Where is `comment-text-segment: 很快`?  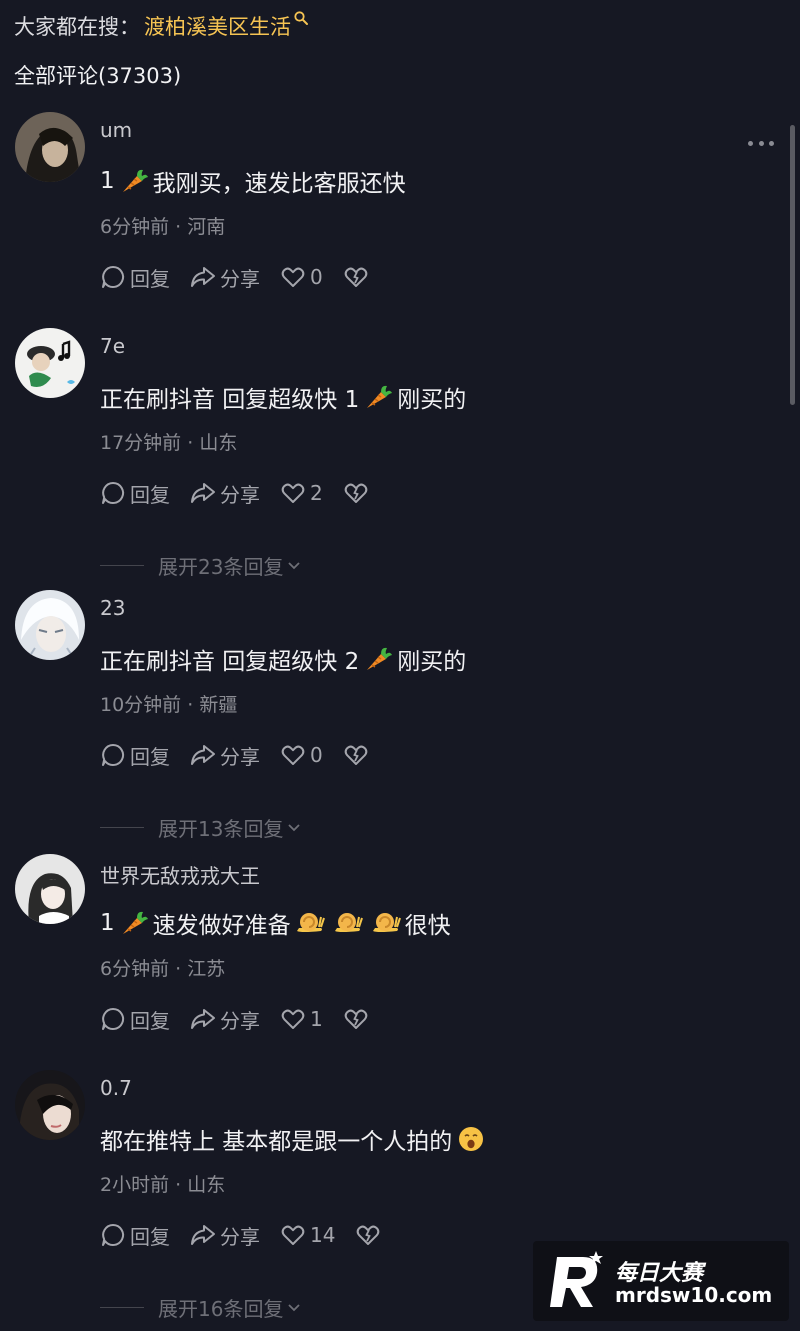 comment-text-segment: 很快 is located at coordinates (427, 926).